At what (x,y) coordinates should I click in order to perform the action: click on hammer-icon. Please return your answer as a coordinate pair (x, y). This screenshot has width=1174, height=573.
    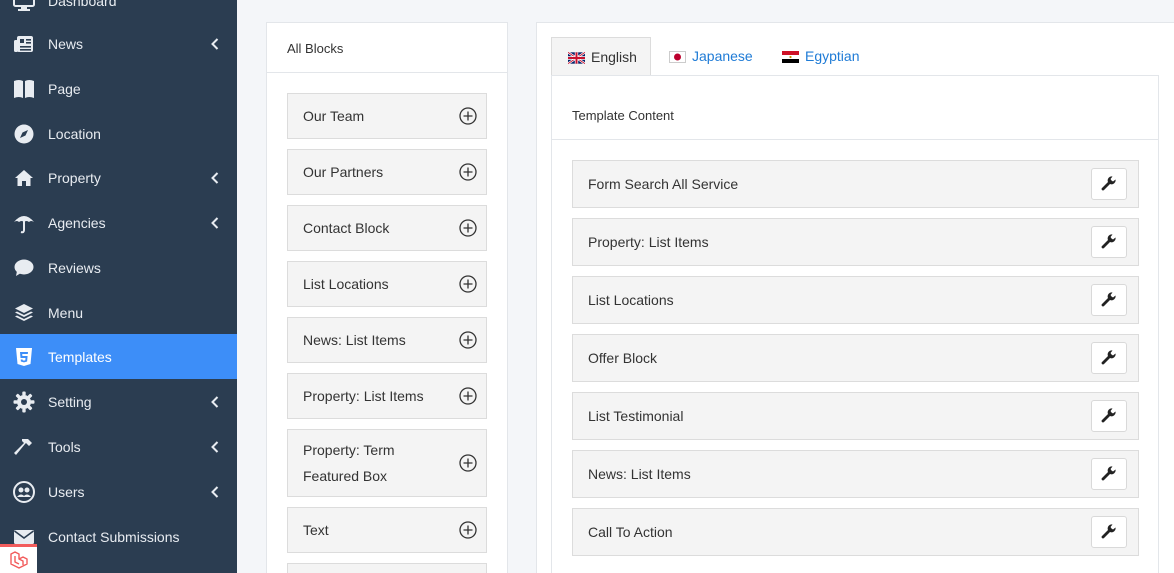
    Looking at the image, I should click on (24, 447).